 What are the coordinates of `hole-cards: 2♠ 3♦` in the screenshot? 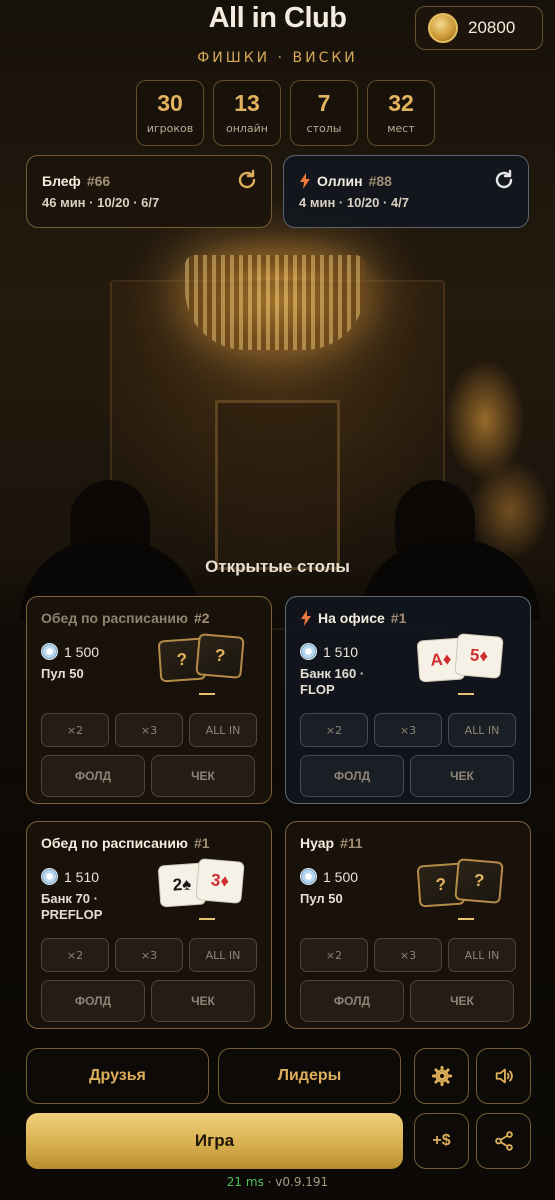 It's located at (204, 883).